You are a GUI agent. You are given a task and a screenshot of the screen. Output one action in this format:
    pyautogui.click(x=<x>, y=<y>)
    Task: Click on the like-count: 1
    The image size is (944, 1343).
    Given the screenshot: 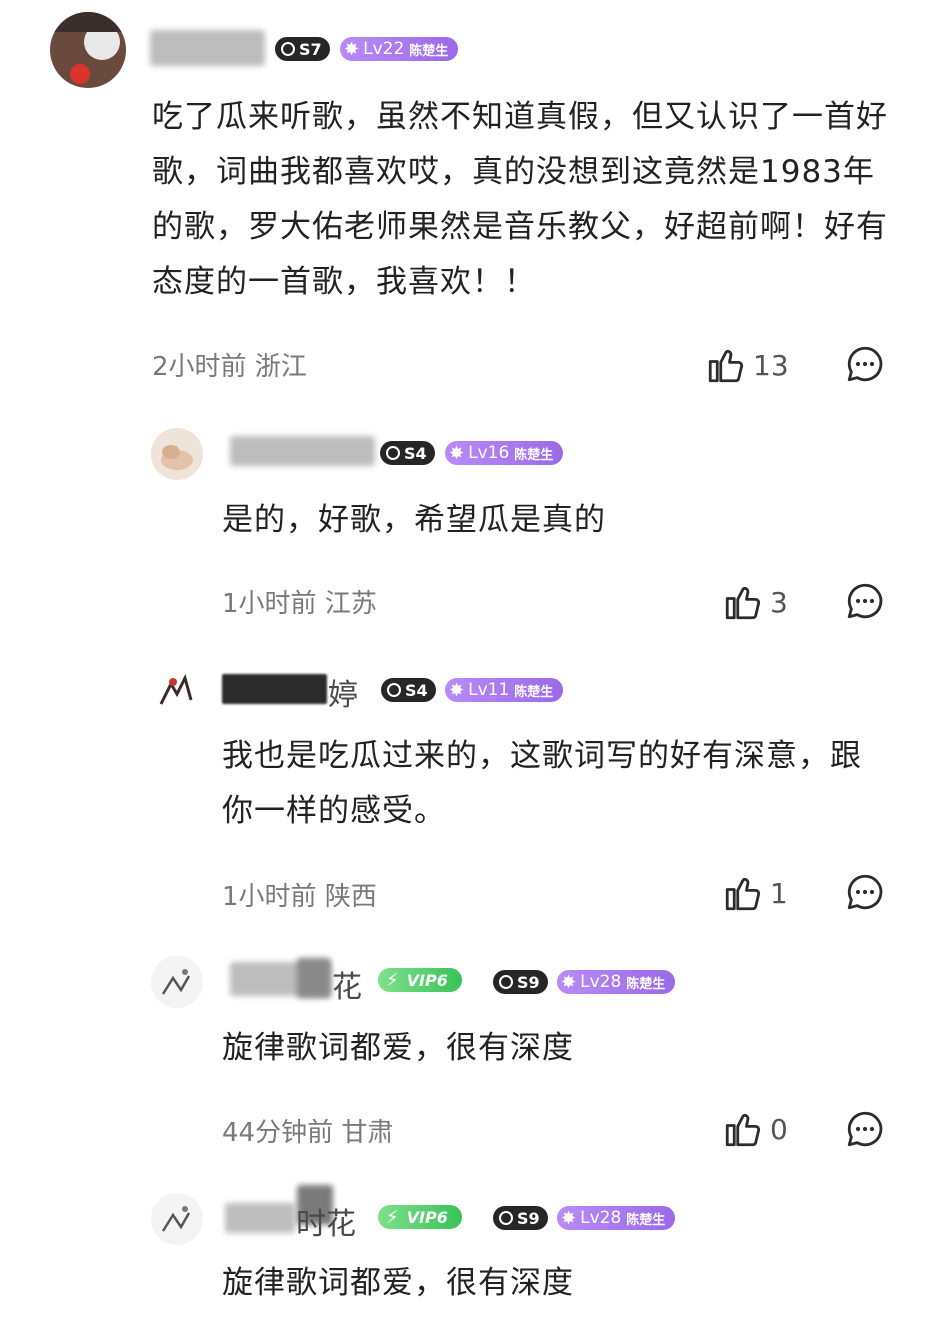 What is the action you would take?
    pyautogui.click(x=779, y=893)
    